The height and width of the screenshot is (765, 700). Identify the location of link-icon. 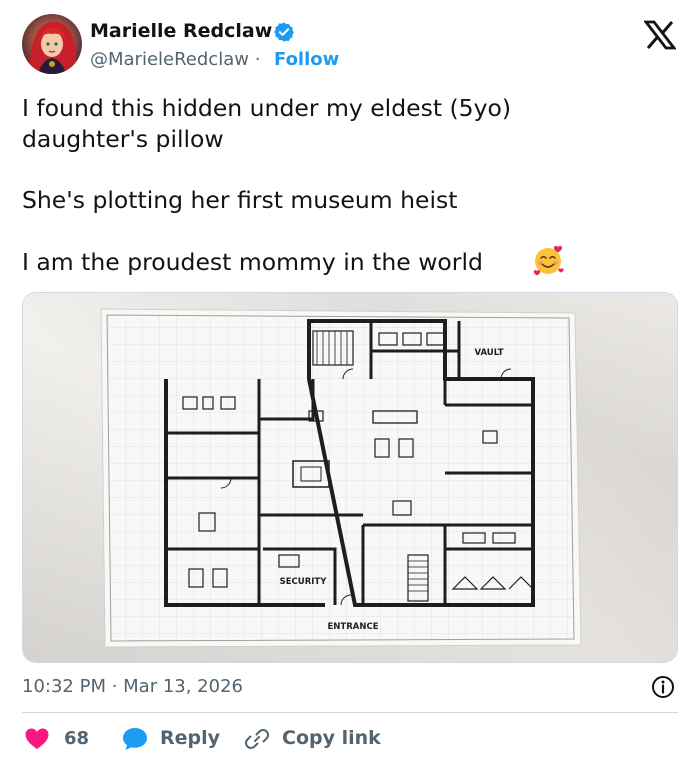
(257, 739).